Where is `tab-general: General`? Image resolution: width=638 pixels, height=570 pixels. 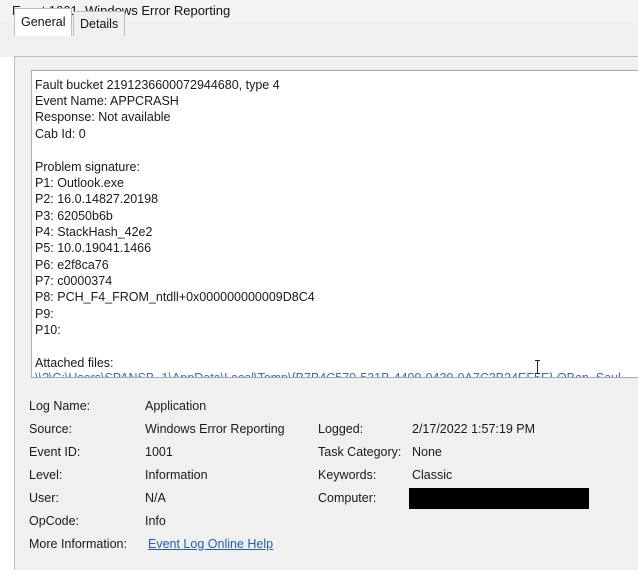 tab-general: General is located at coordinates (43, 22).